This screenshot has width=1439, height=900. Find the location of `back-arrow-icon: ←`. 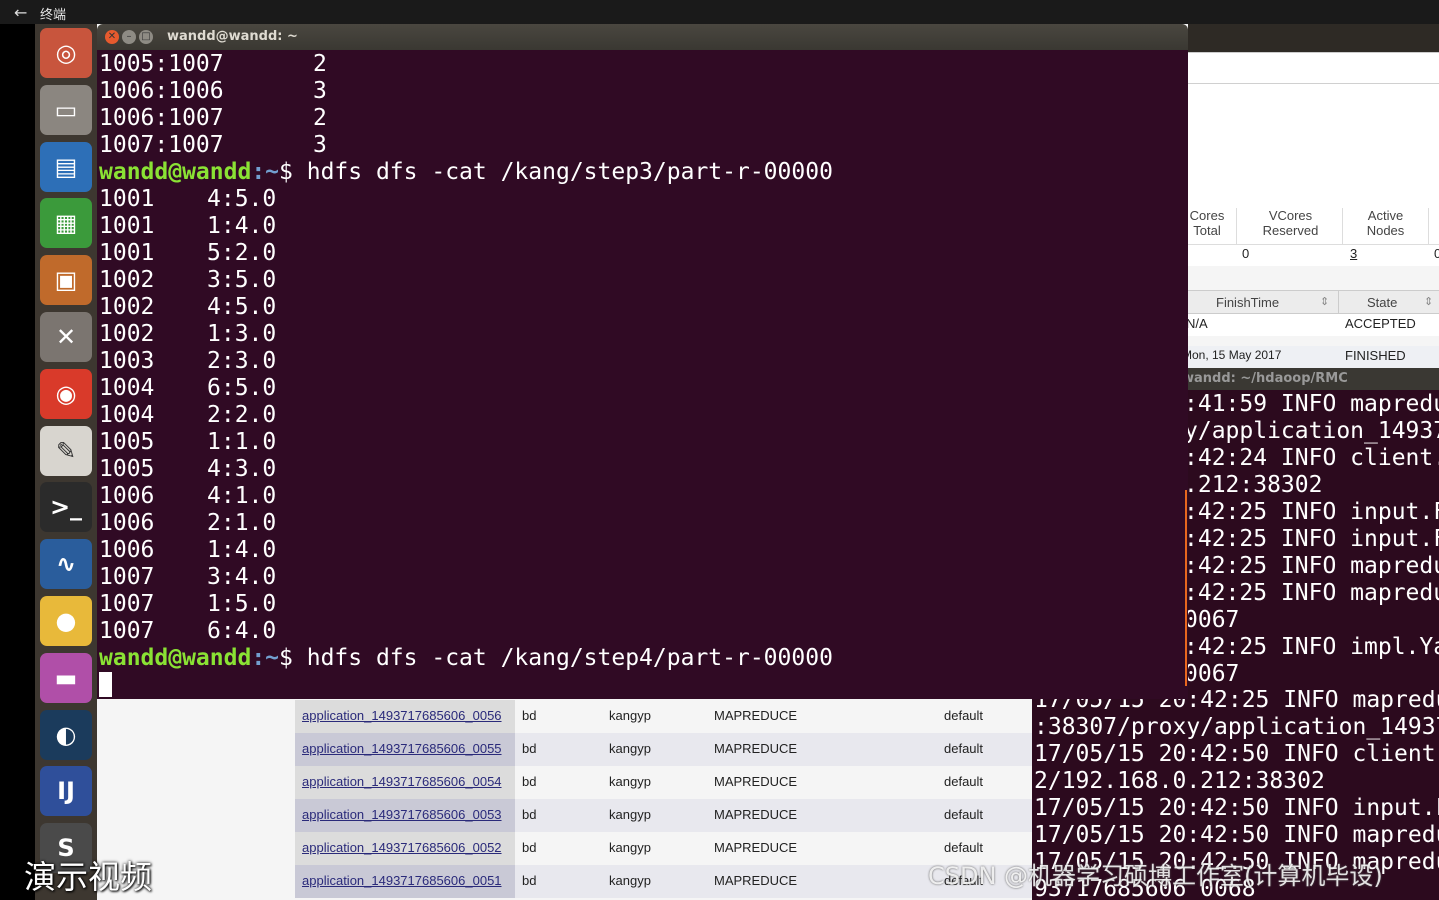

back-arrow-icon: ← is located at coordinates (20, 12).